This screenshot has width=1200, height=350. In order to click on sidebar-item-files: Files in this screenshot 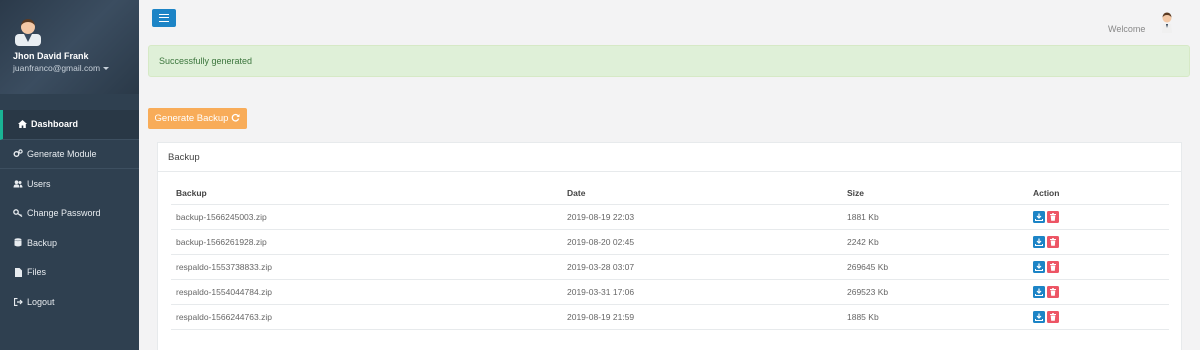, I will do `click(69, 273)`.